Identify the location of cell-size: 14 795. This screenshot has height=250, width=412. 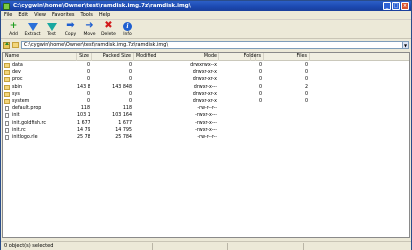
(83, 130).